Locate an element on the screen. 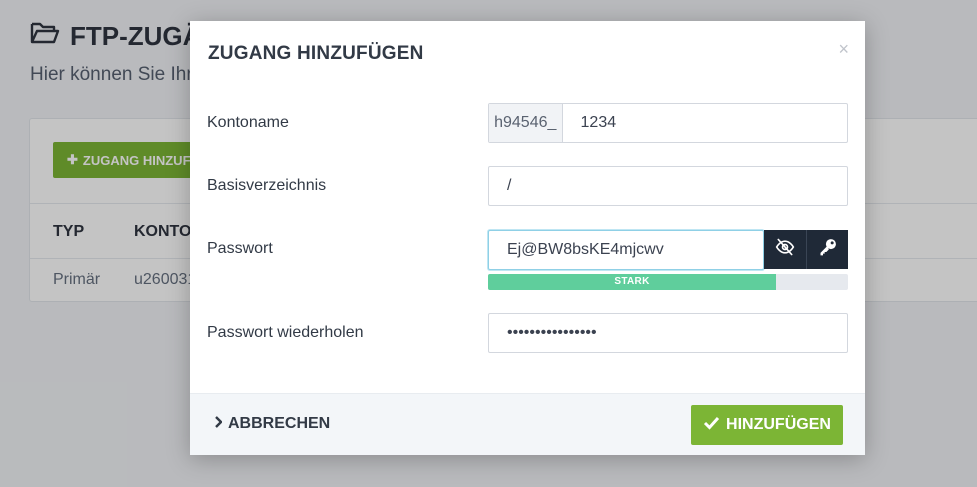 The image size is (977, 487). password-repeat-input is located at coordinates (668, 333).